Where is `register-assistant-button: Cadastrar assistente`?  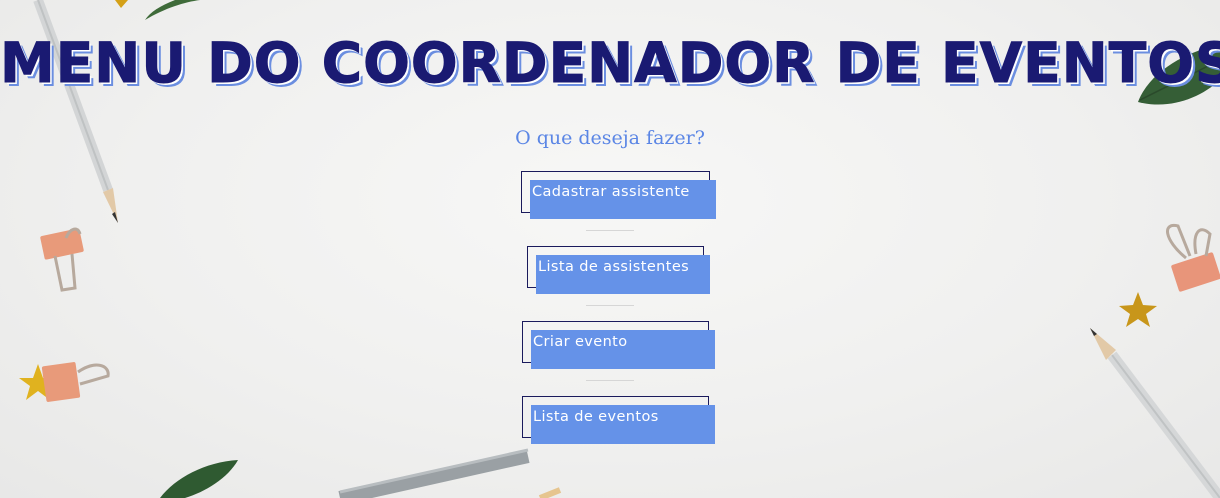
register-assistant-button: Cadastrar assistente is located at coordinates (618, 195).